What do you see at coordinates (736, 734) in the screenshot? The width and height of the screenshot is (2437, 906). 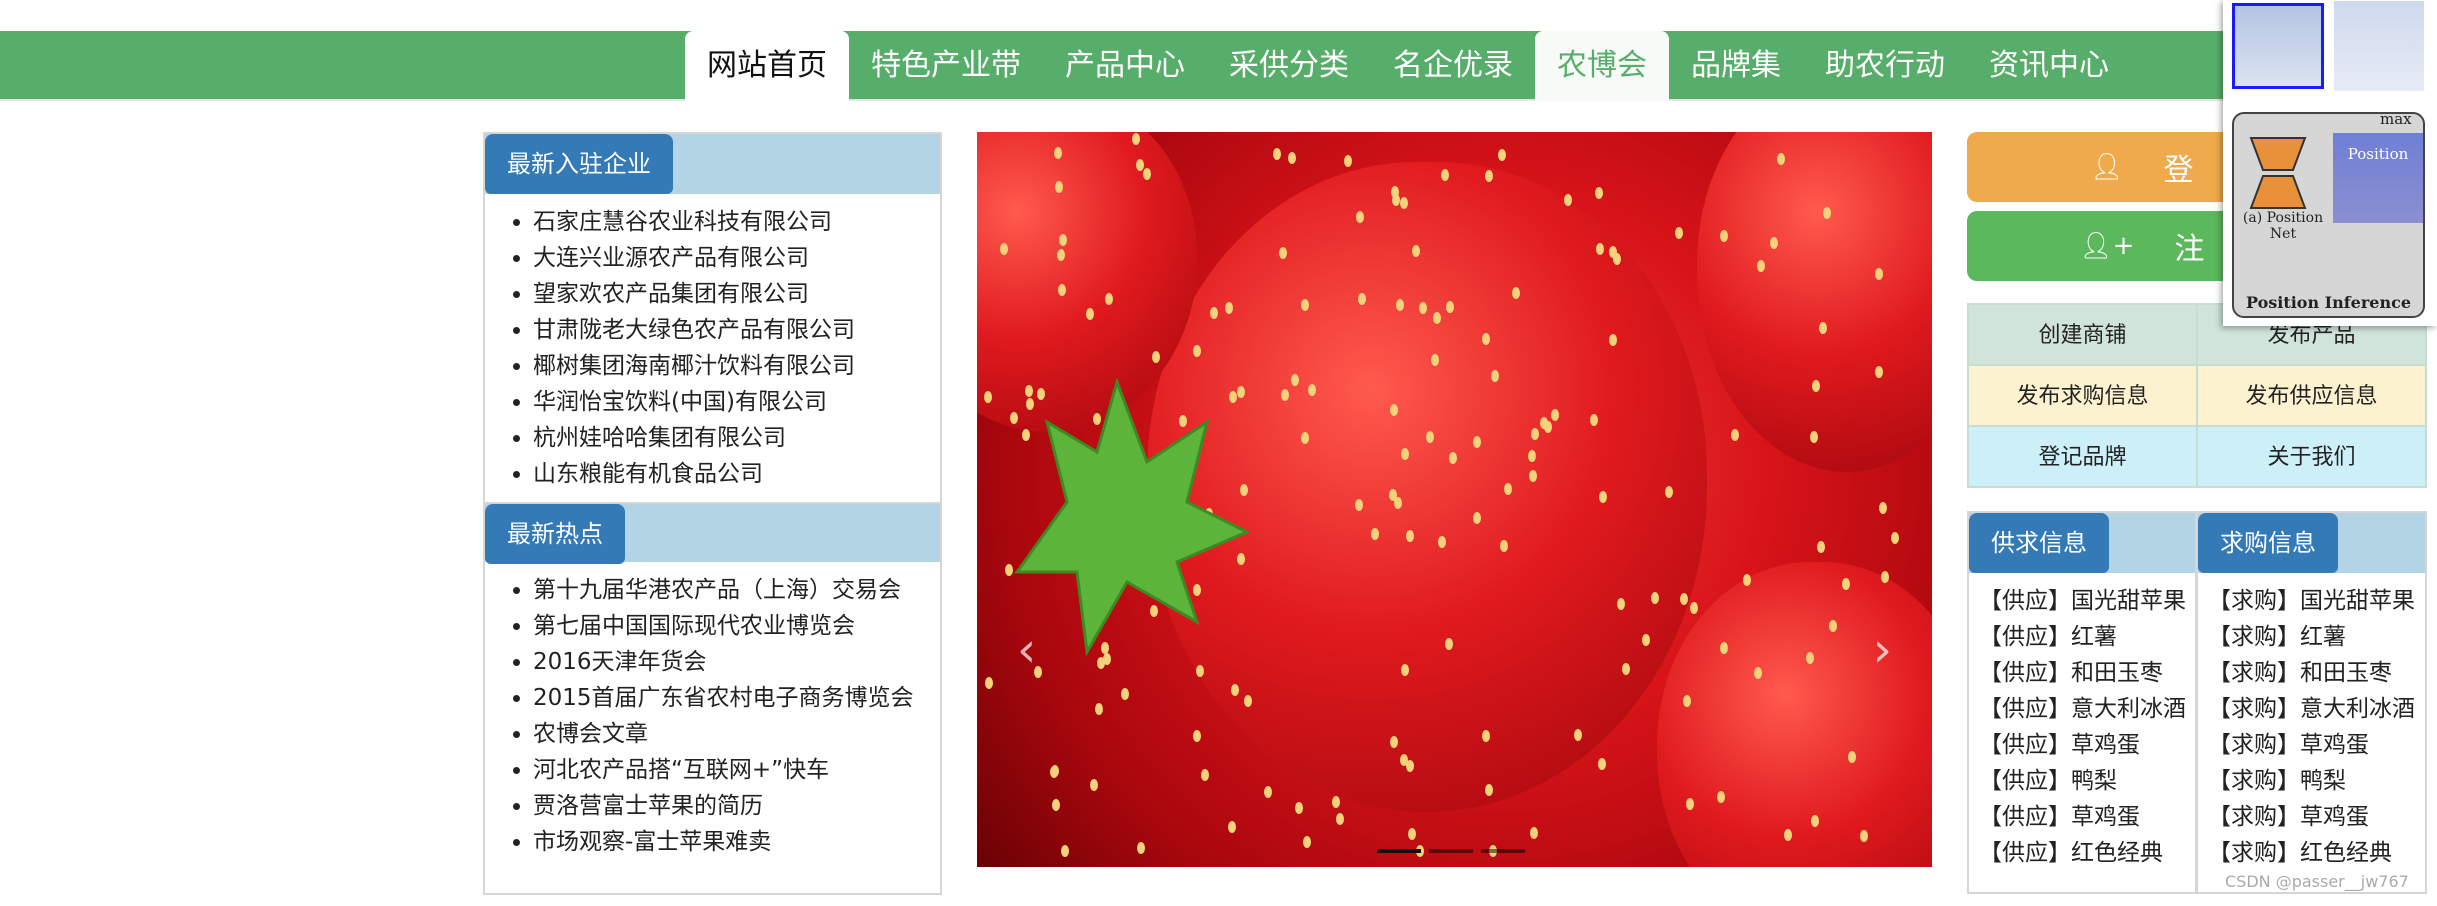 I see `hot-item: 农博会文章` at bounding box center [736, 734].